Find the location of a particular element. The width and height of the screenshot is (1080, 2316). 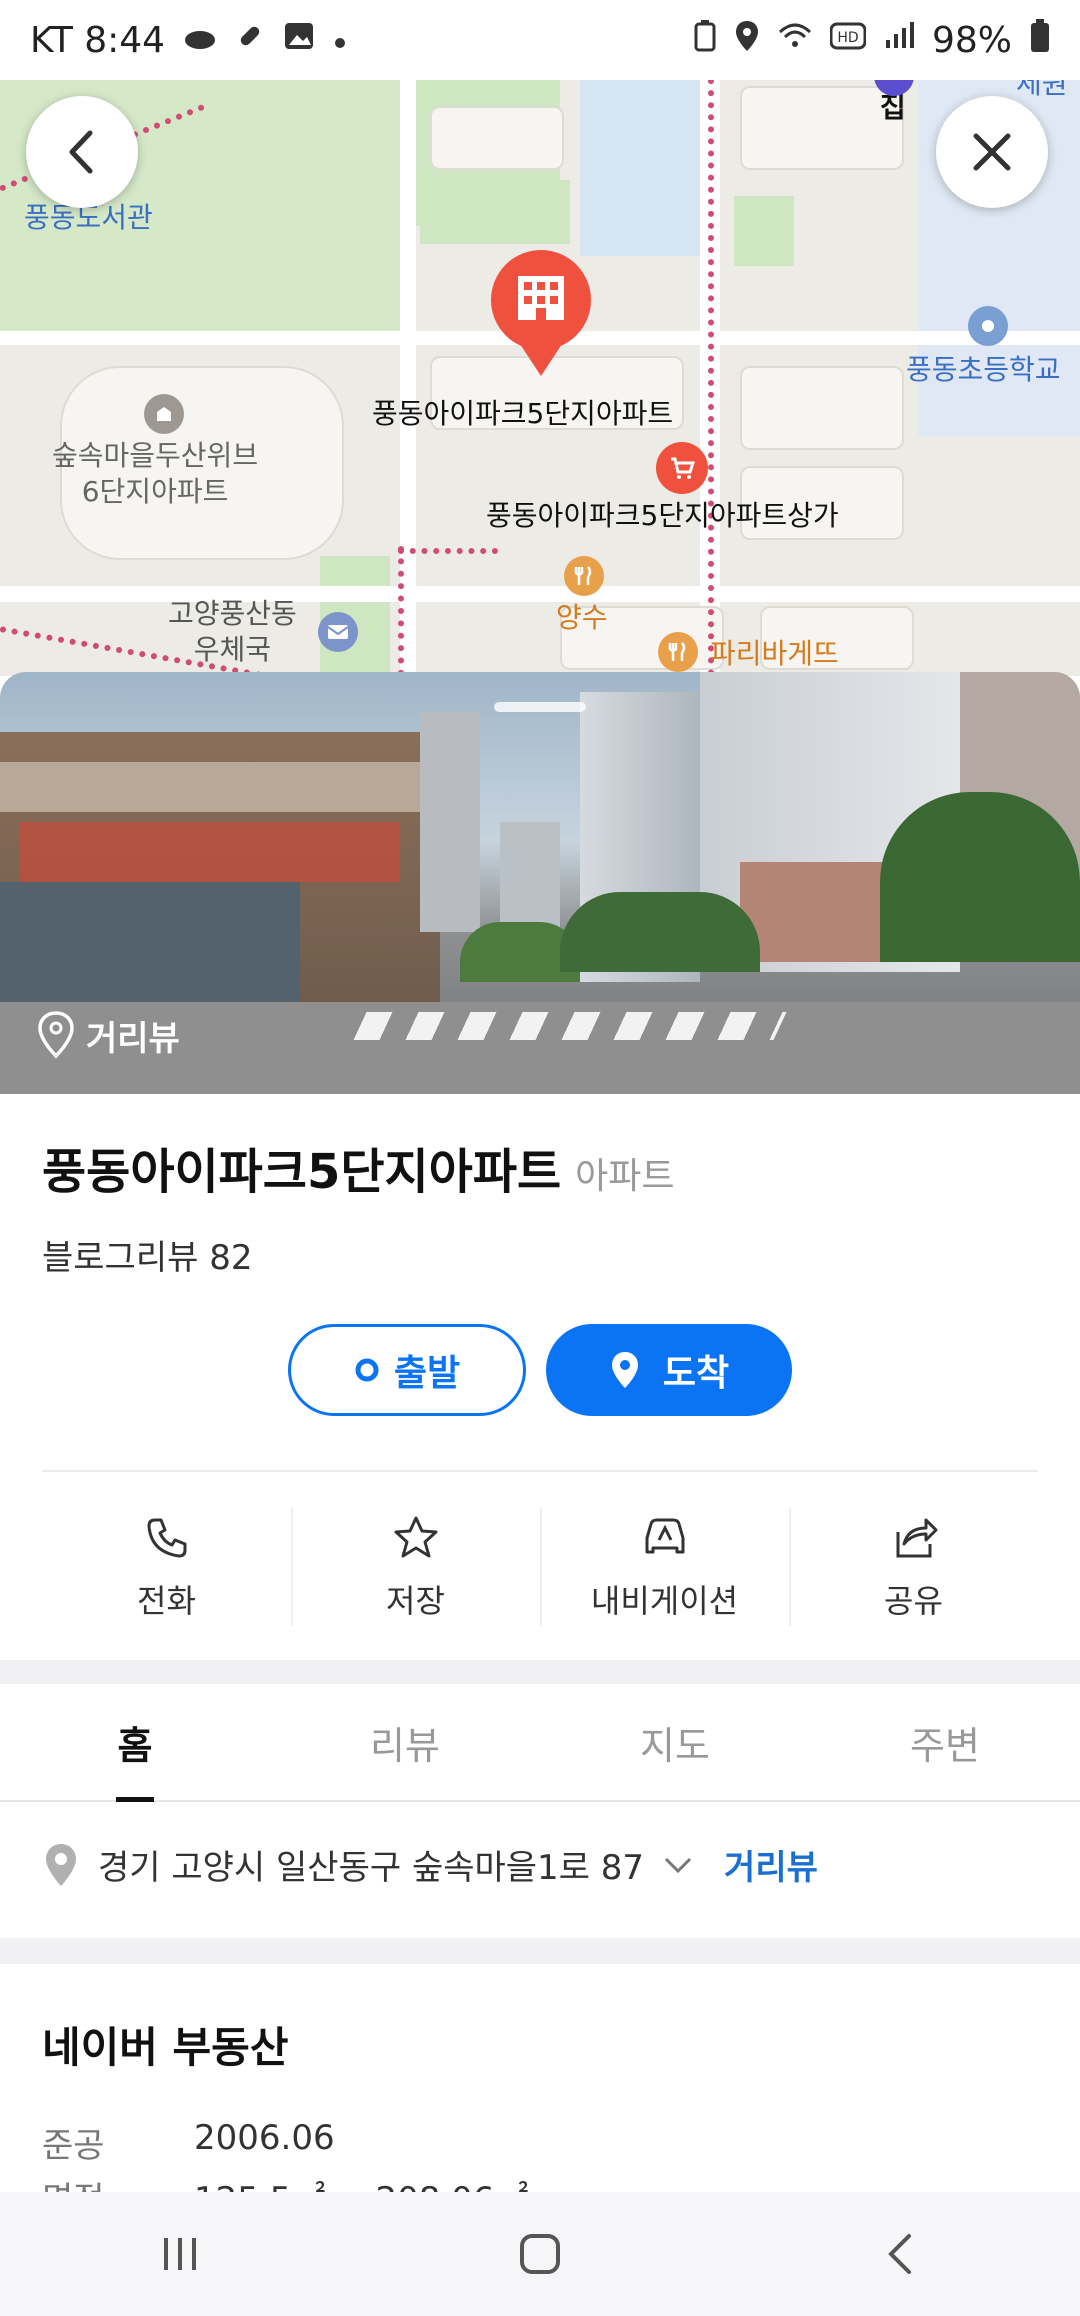

share-button: 공유 is located at coordinates (913, 1568).